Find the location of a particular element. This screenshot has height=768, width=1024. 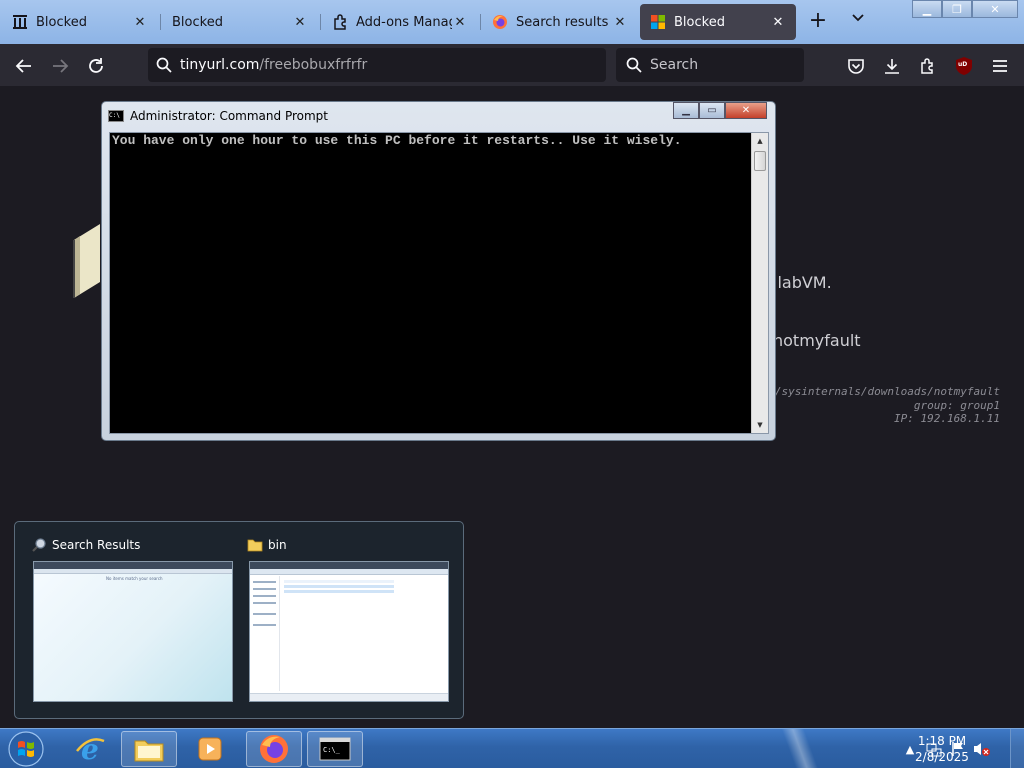

downloads-button is located at coordinates (892, 66).